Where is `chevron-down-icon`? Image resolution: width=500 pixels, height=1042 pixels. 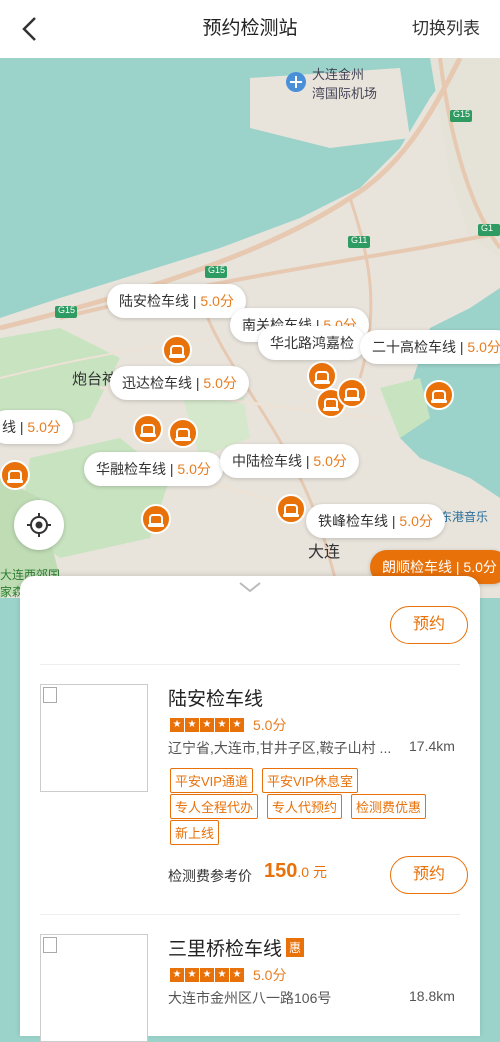 chevron-down-icon is located at coordinates (250, 587).